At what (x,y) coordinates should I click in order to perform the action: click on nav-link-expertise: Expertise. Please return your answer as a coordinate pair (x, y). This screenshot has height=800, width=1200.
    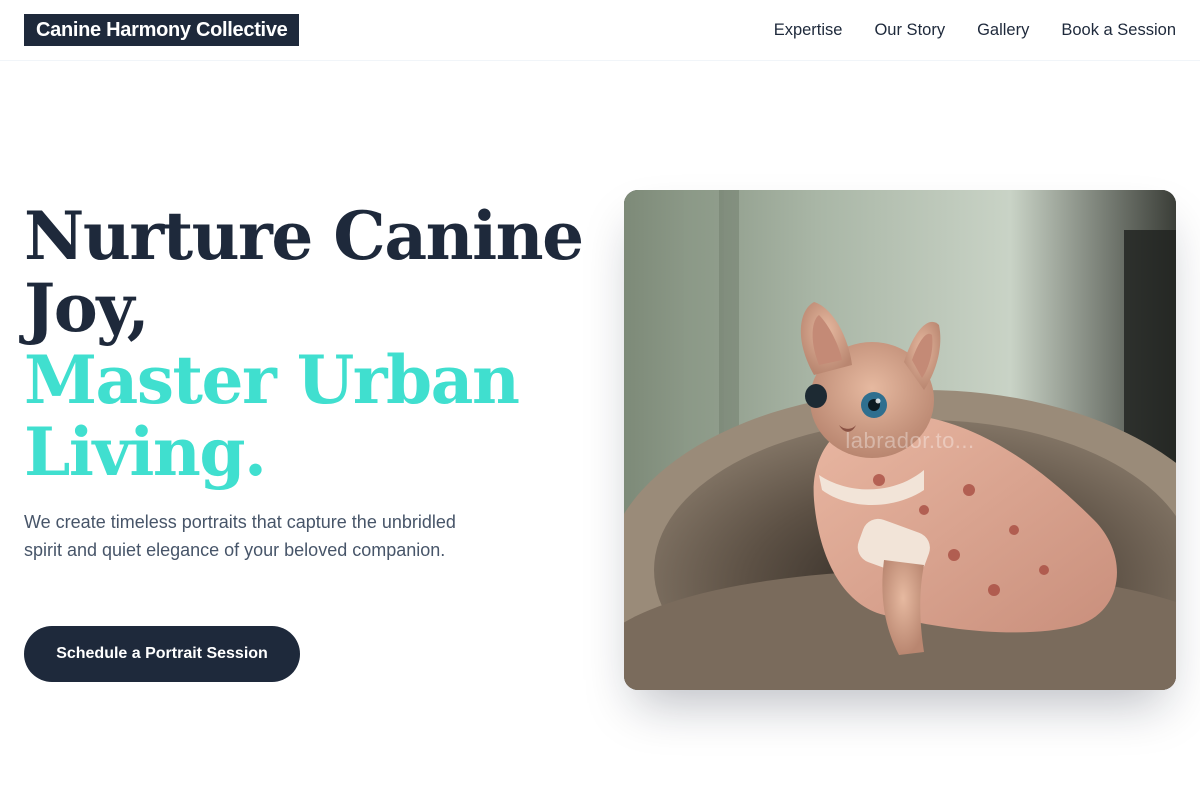
    Looking at the image, I should click on (808, 30).